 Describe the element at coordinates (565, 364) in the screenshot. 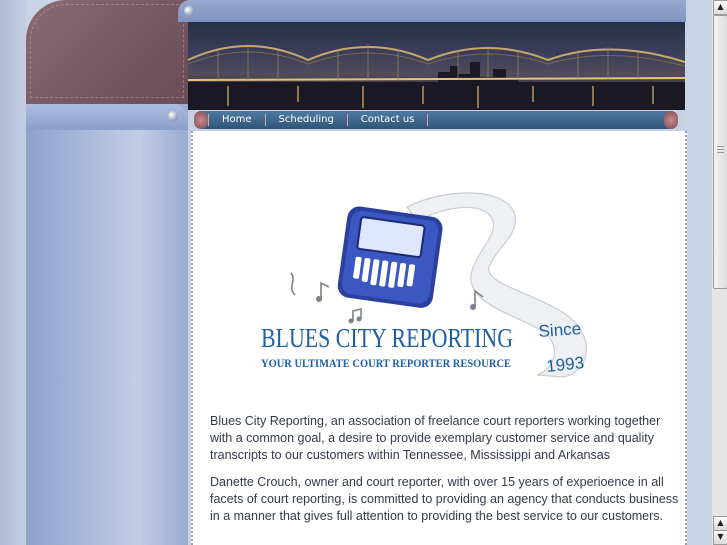

I see `logo-year-text: 1993` at that location.